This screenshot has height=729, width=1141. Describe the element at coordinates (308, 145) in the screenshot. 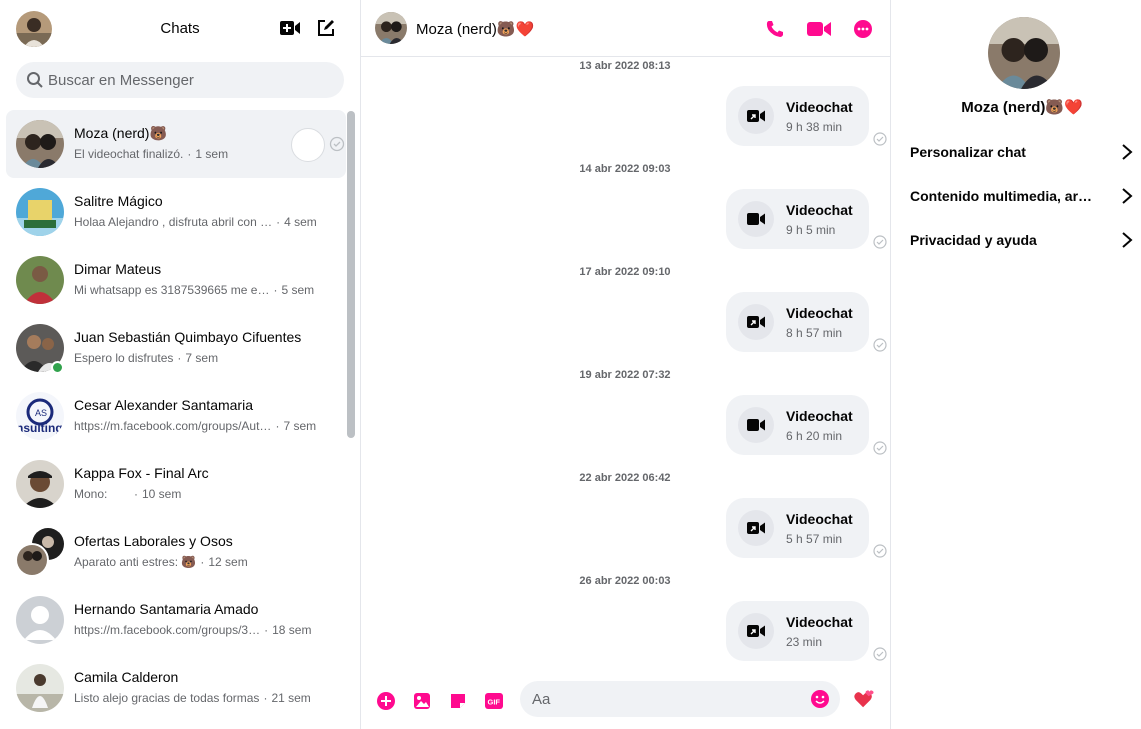

I see `chat-options-button` at that location.